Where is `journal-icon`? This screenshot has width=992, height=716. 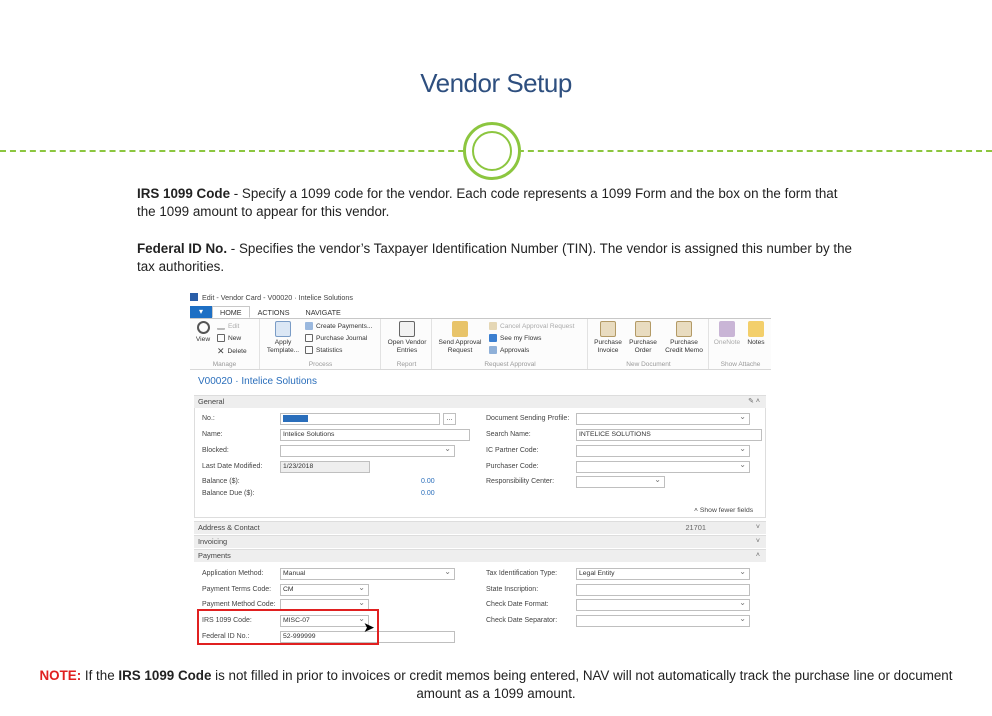 journal-icon is located at coordinates (309, 338).